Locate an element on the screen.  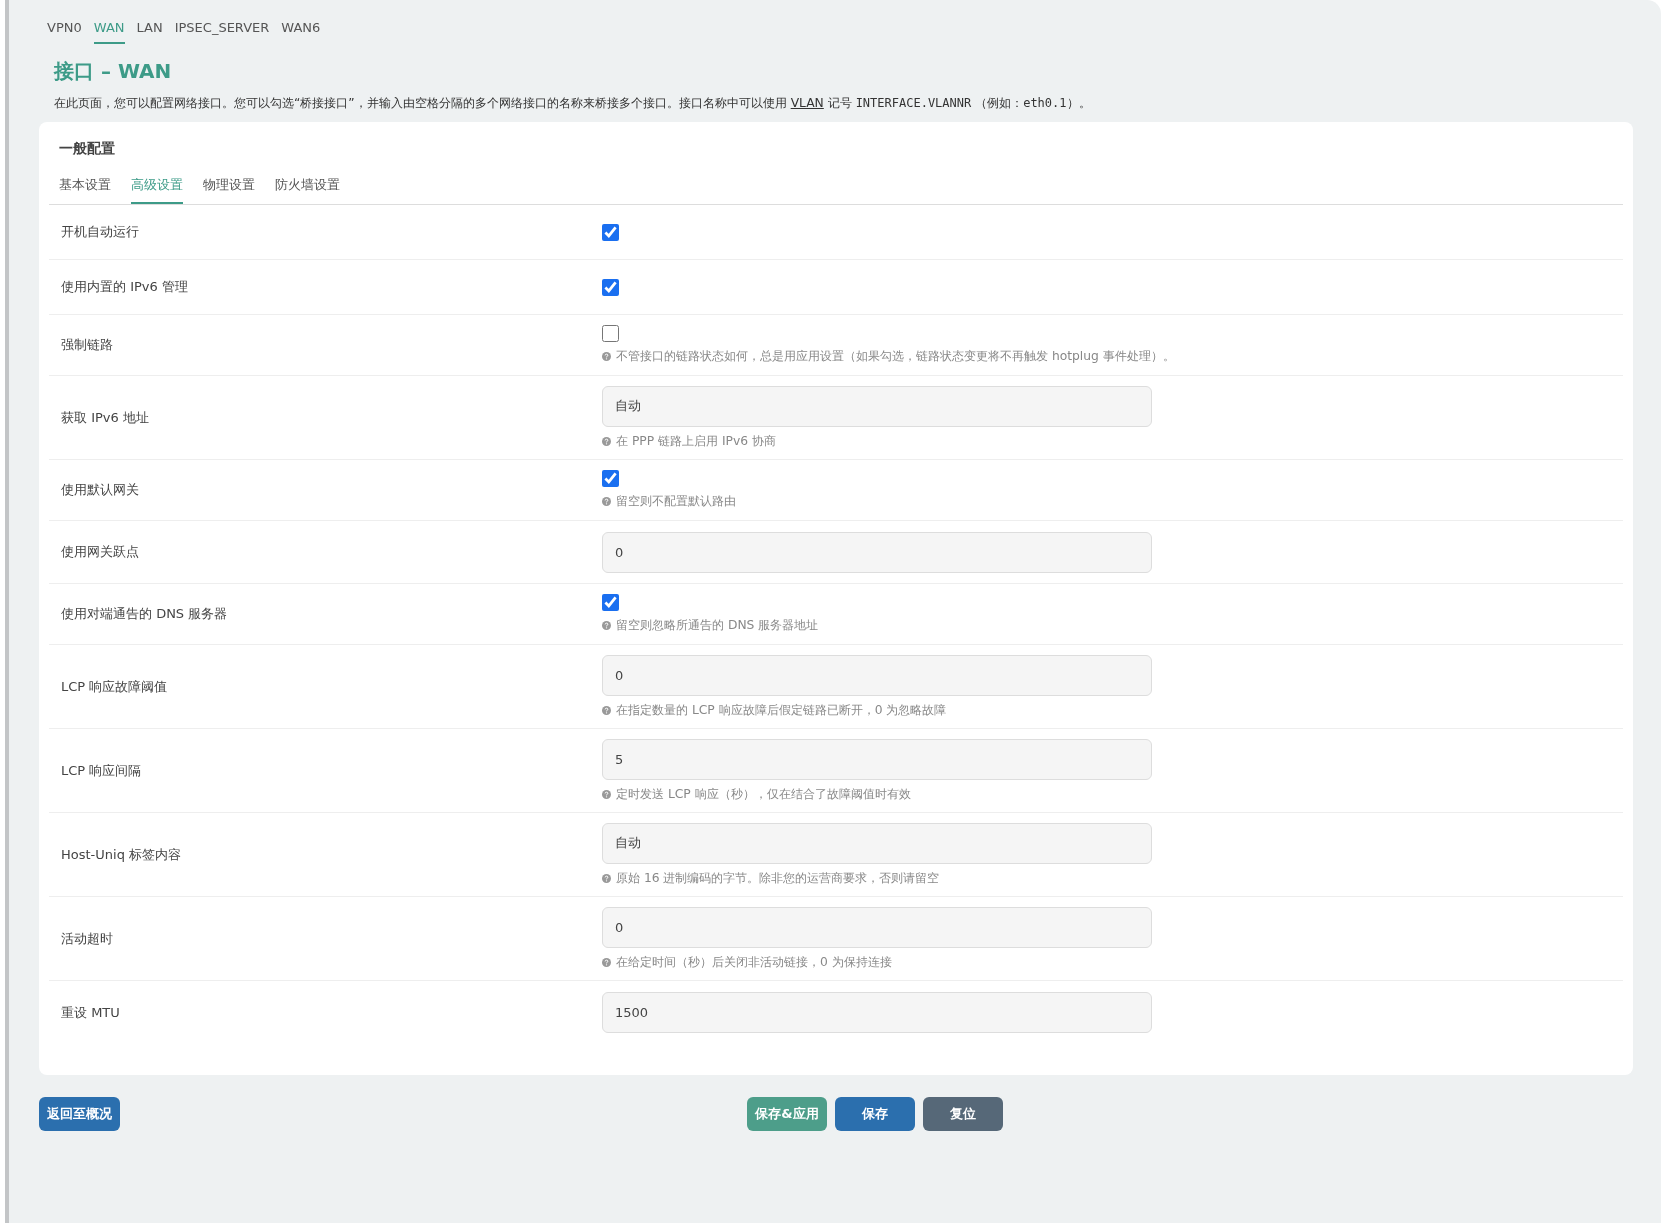
help-text: 原始 16 进制编码的字节。除非您的运营商要求，否则请留空 is located at coordinates (778, 878).